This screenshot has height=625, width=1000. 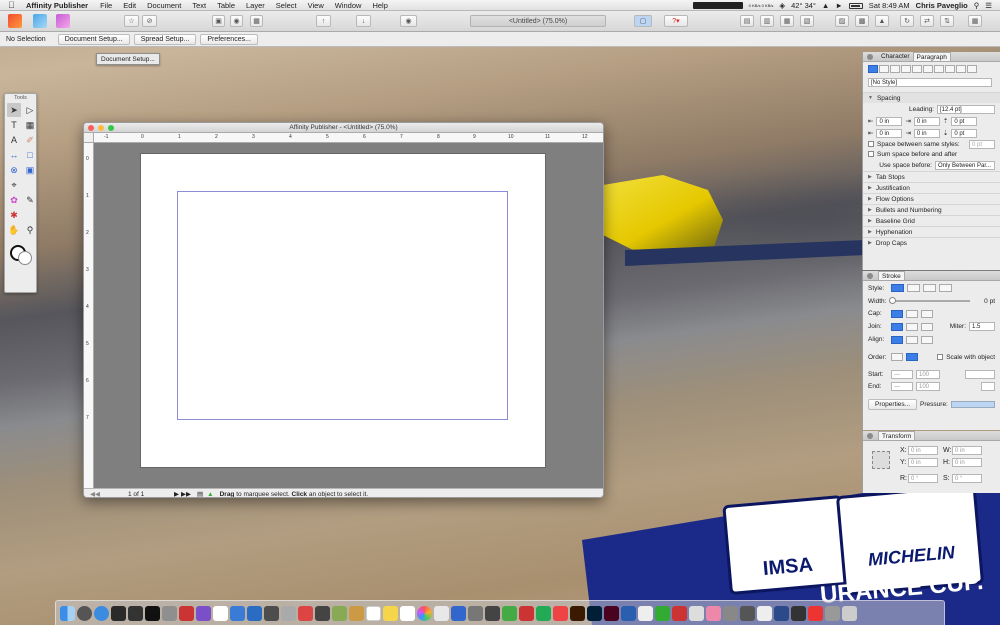 I want to click on minimize-button, so click(x=101, y=128).